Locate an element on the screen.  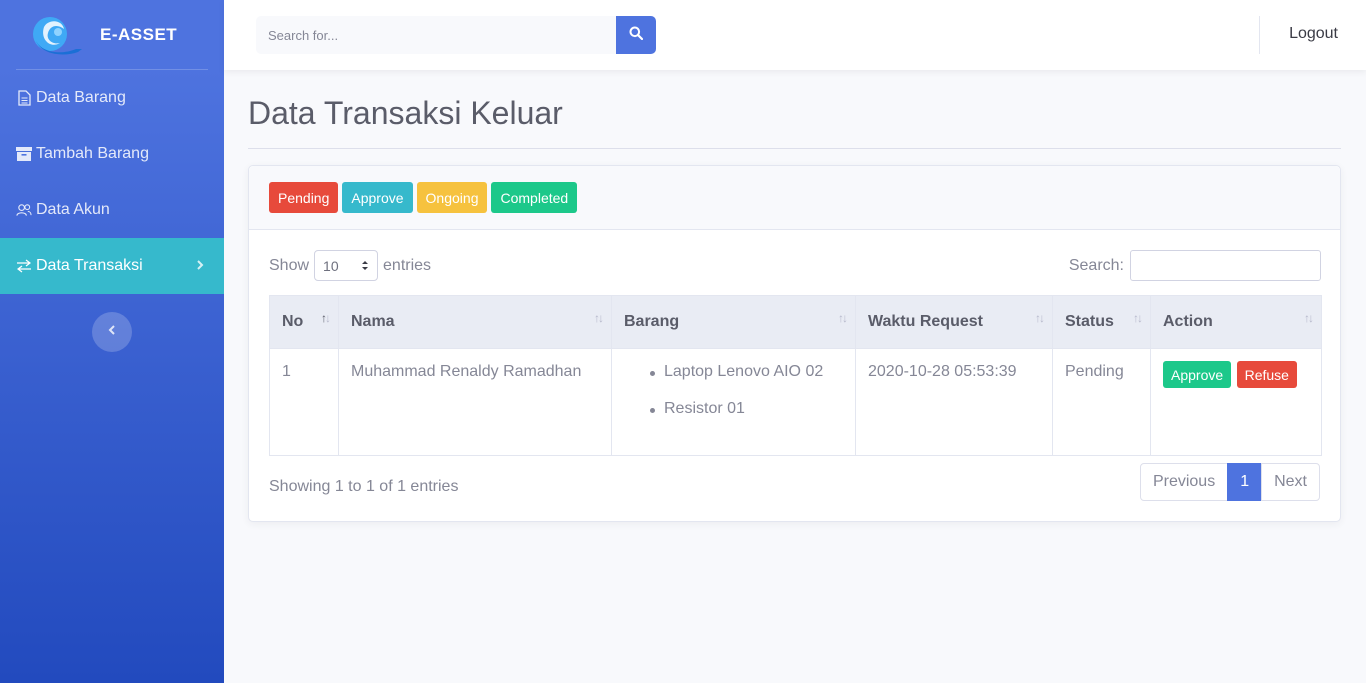
page-length-value: 10 is located at coordinates (331, 265).